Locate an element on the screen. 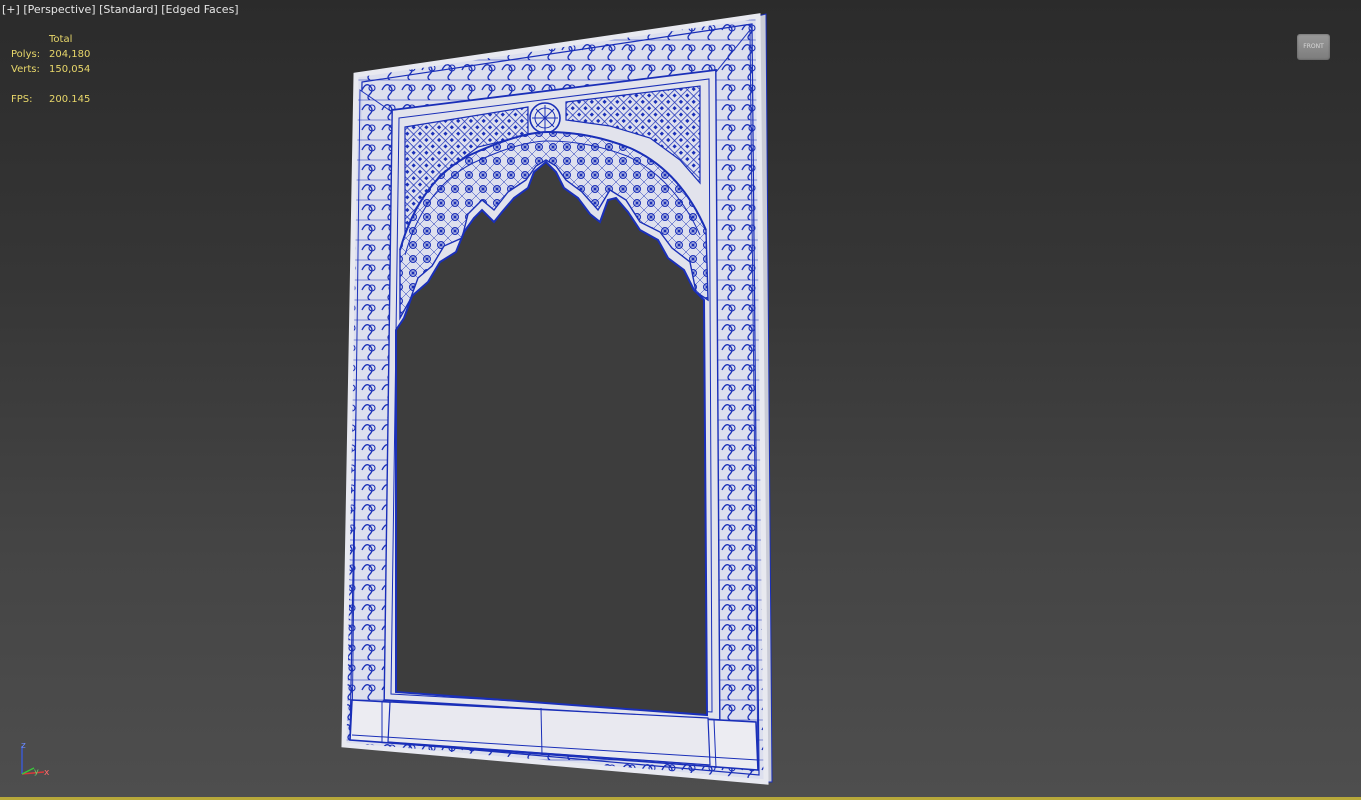 The width and height of the screenshot is (1361, 800). viewport-mode-menu: [Edged Faces] is located at coordinates (199, 9).